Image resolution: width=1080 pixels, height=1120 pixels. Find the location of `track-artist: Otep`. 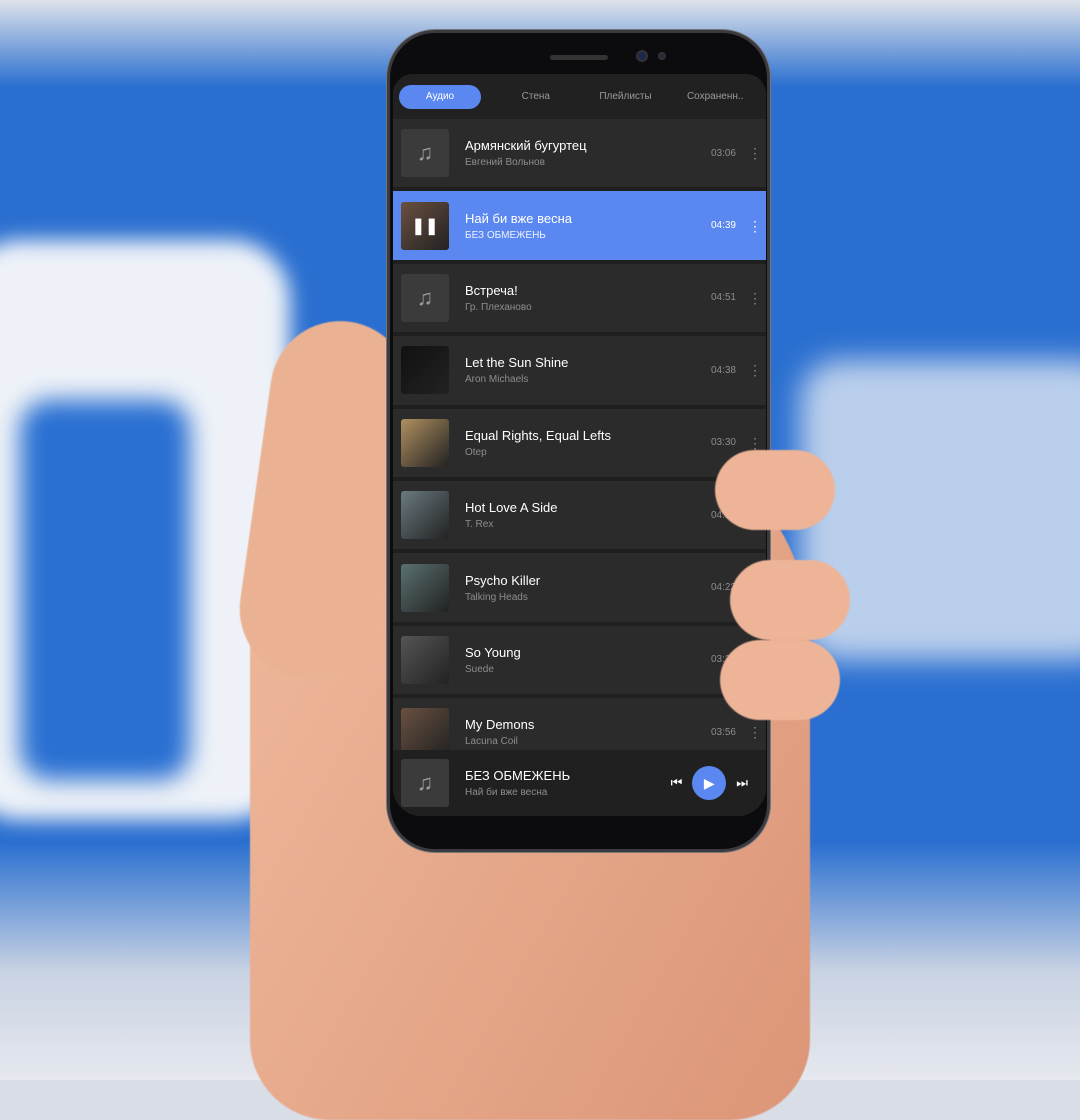

track-artist: Otep is located at coordinates (476, 452).